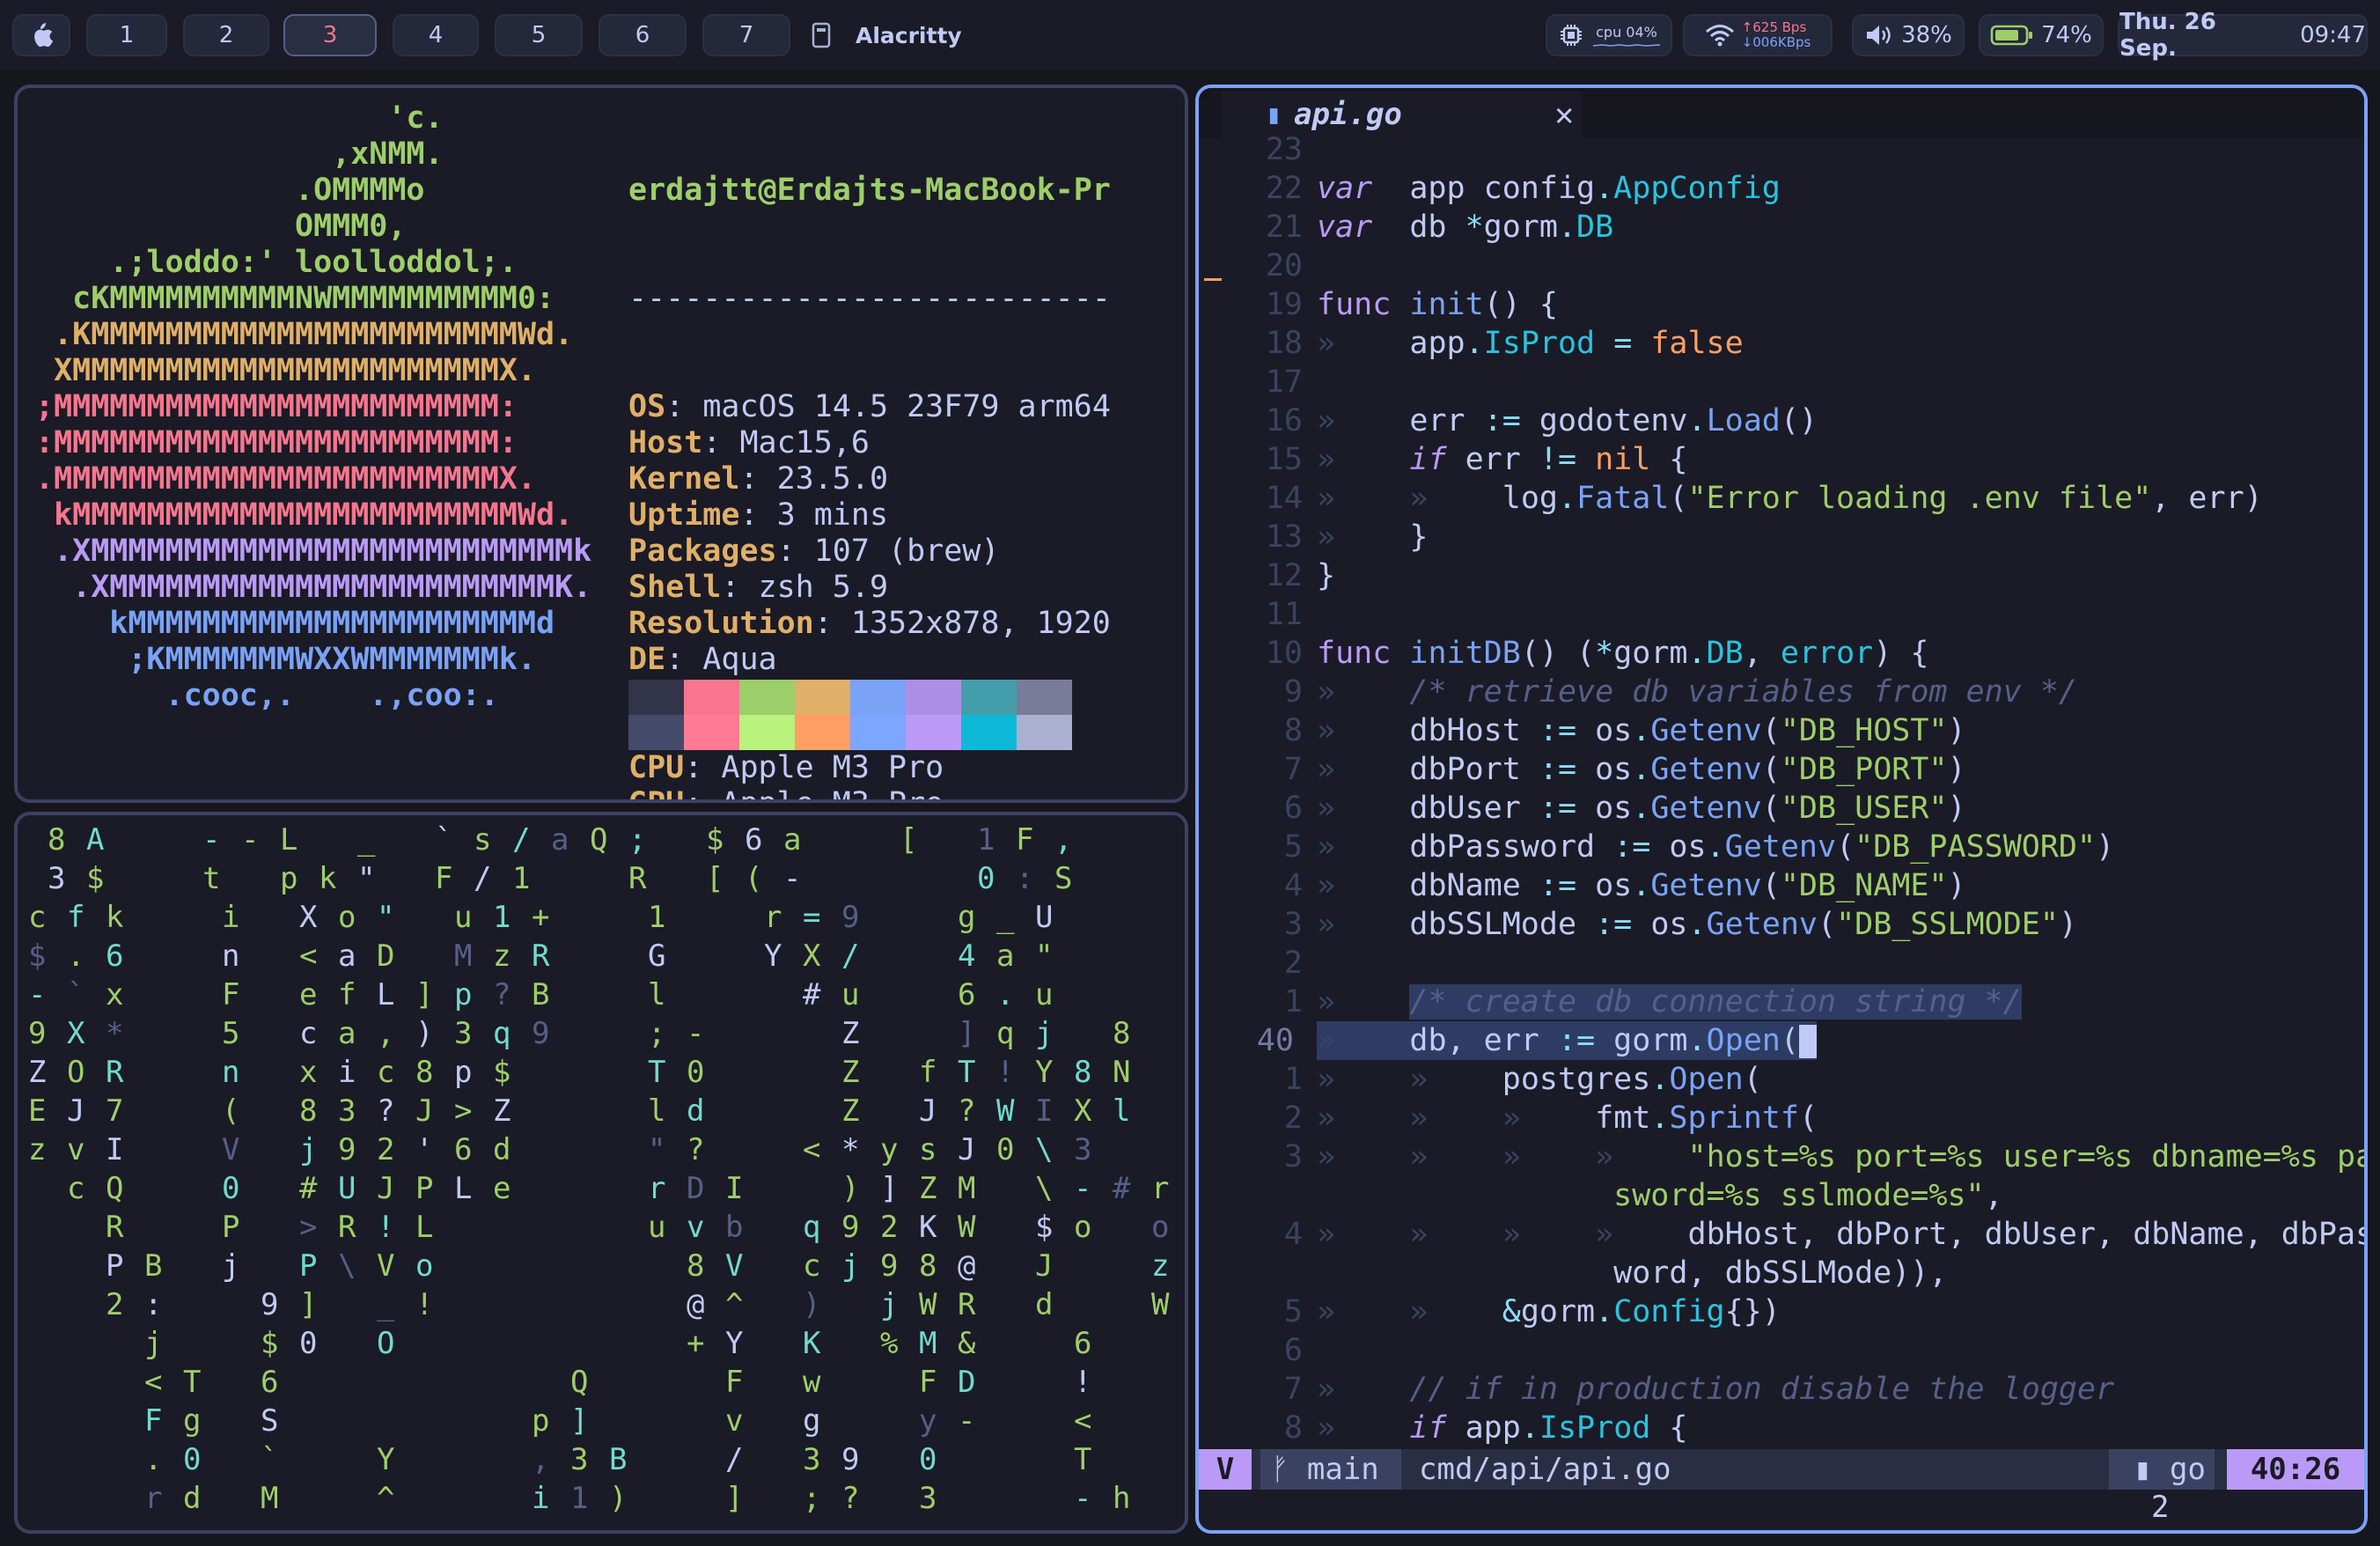 This screenshot has width=2380, height=1546. Describe the element at coordinates (887, 35) in the screenshot. I see `front-app-indicator: Alacritty` at that location.